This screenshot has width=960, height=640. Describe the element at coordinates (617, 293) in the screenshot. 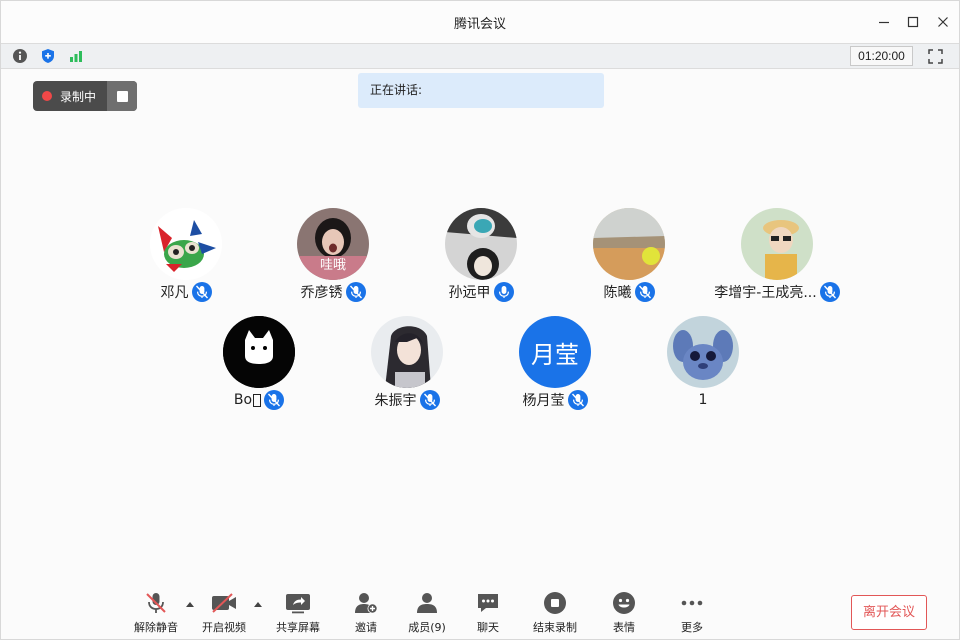

I see `participant-name: 陈曦` at that location.